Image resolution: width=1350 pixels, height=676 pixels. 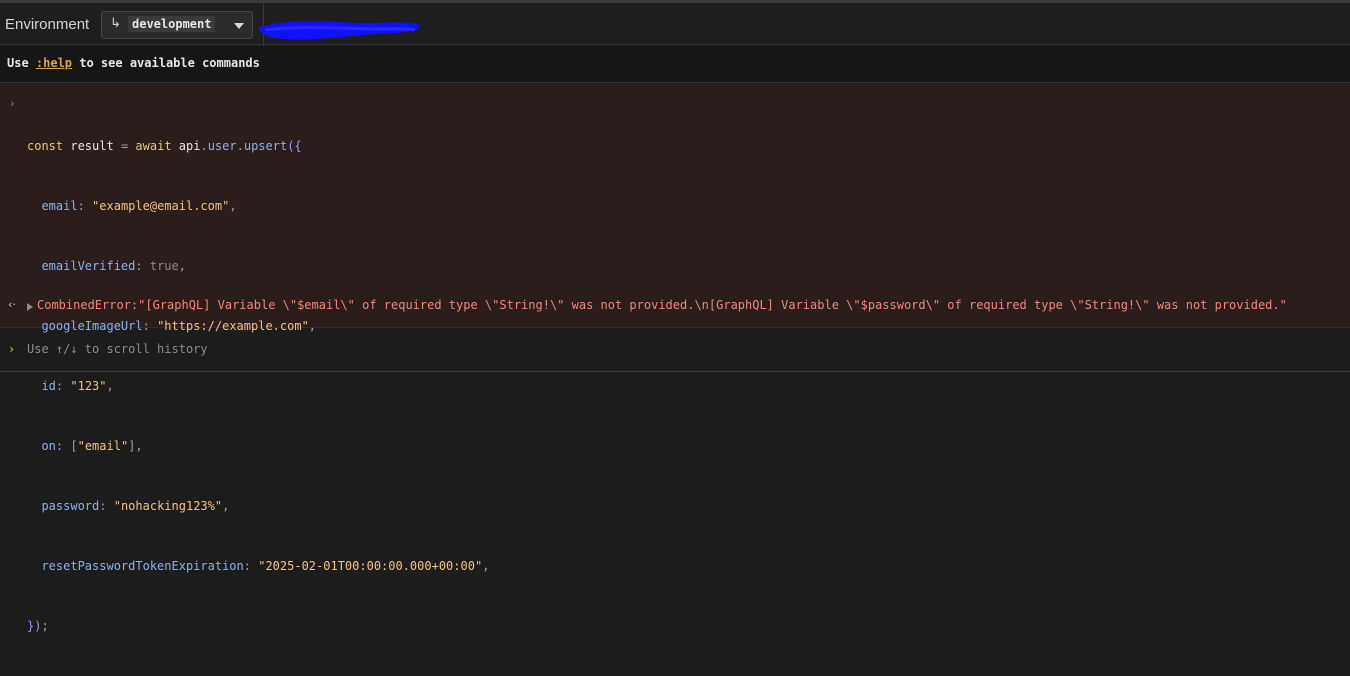 What do you see at coordinates (115, 23) in the screenshot?
I see `branch-icon: ↳` at bounding box center [115, 23].